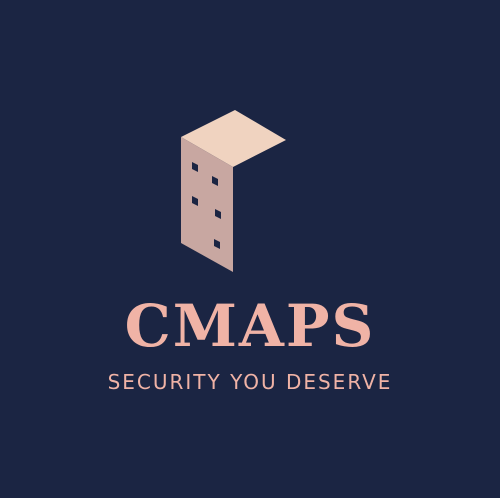  What do you see at coordinates (250, 382) in the screenshot?
I see `brand-tagline: SECURITY YOU DESERVE` at bounding box center [250, 382].